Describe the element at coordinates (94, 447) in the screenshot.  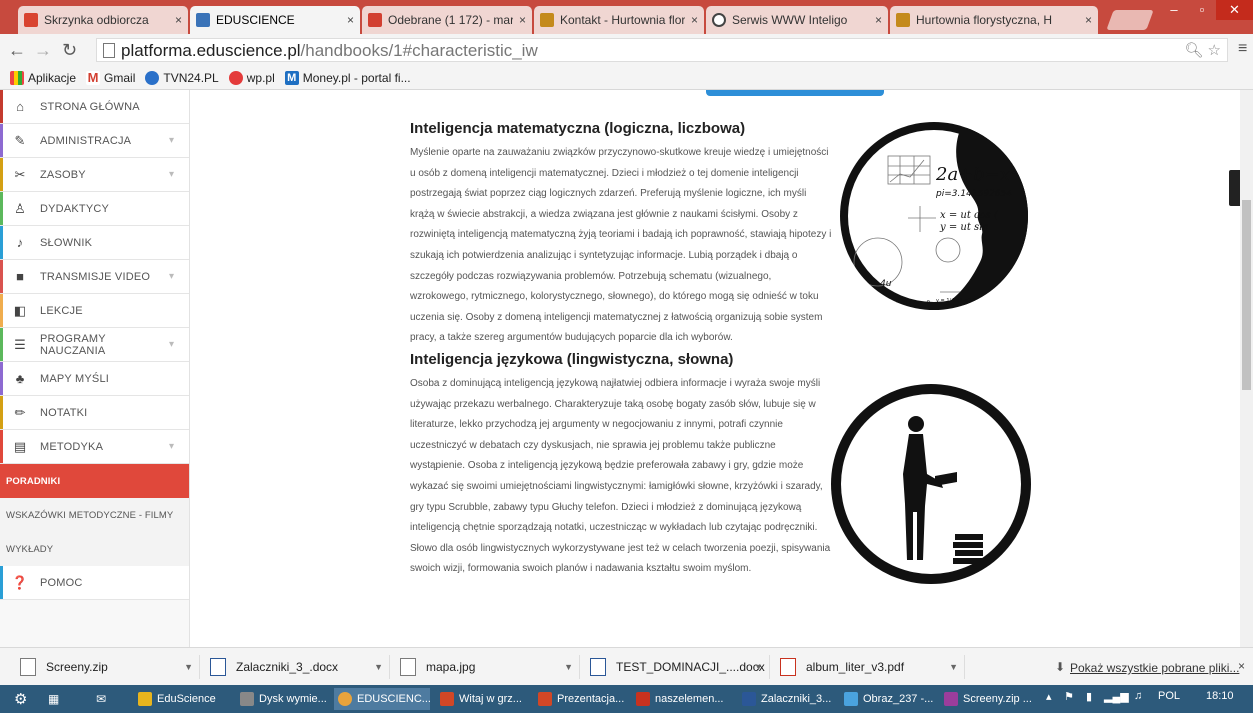
I see `sidebar-item: ▤ METODYKA ▾` at that location.